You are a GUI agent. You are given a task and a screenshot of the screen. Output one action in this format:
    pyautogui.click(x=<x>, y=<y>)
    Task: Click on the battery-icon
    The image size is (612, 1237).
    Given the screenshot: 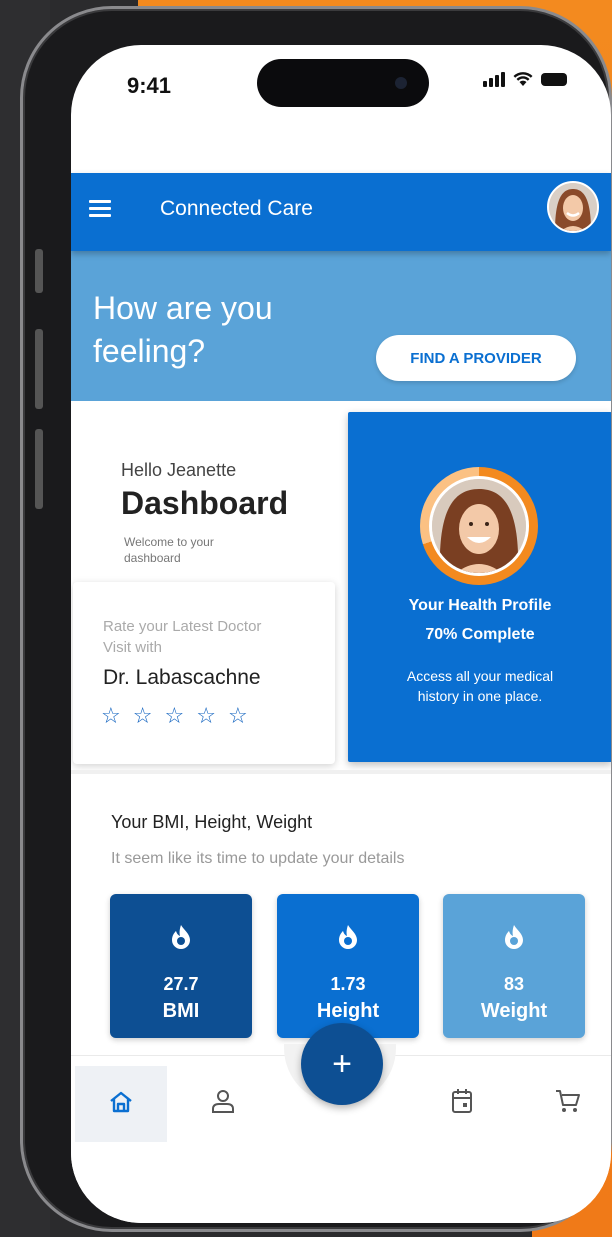 What is the action you would take?
    pyautogui.click(x=554, y=79)
    